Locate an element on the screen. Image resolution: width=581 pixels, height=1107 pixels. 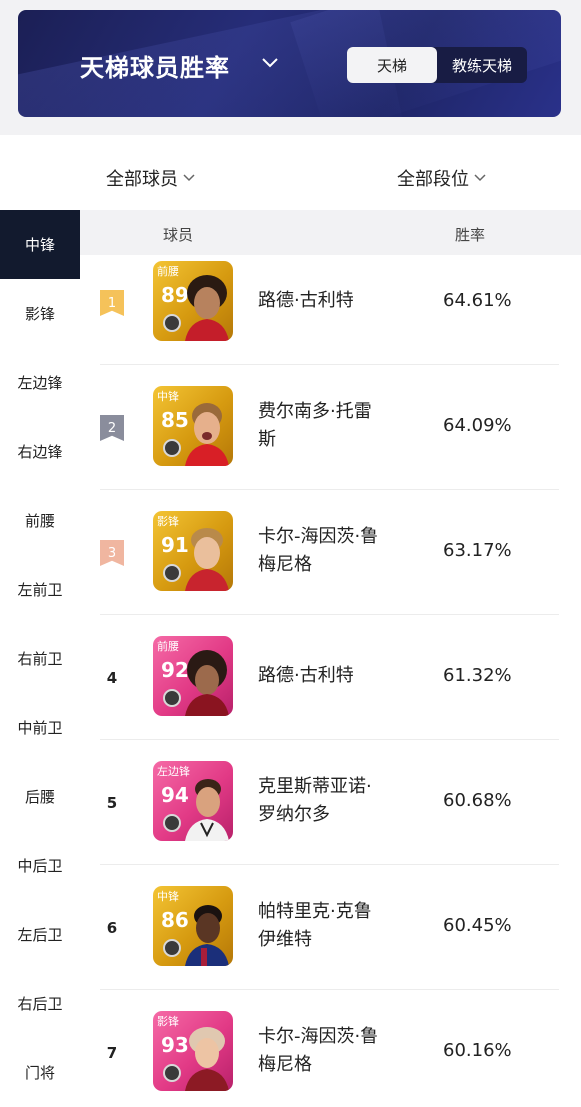
win-rate: 61.32% is located at coordinates (477, 675).